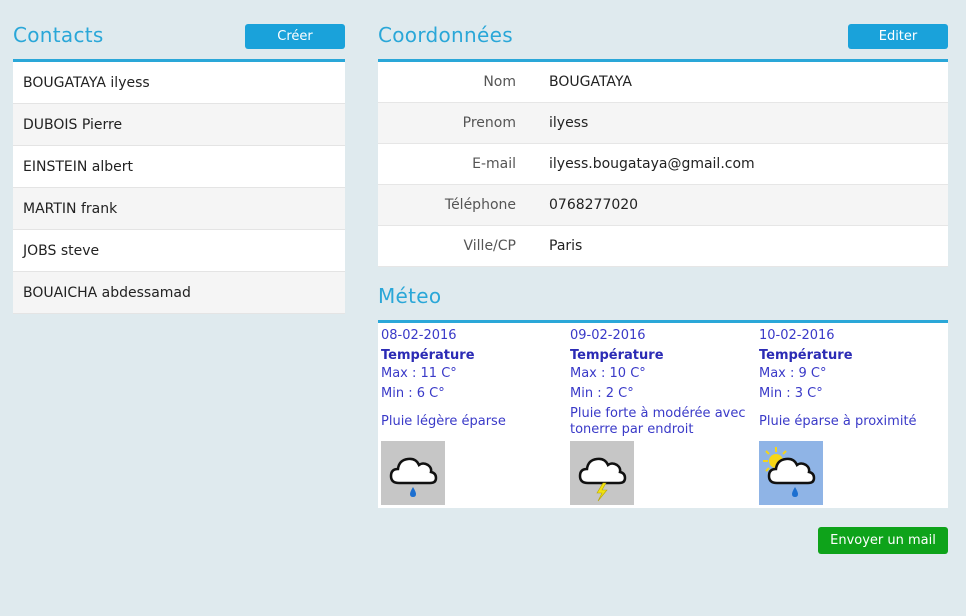 This screenshot has width=966, height=616. Describe the element at coordinates (590, 82) in the screenshot. I see `details-value: BOUGATAYA` at that location.